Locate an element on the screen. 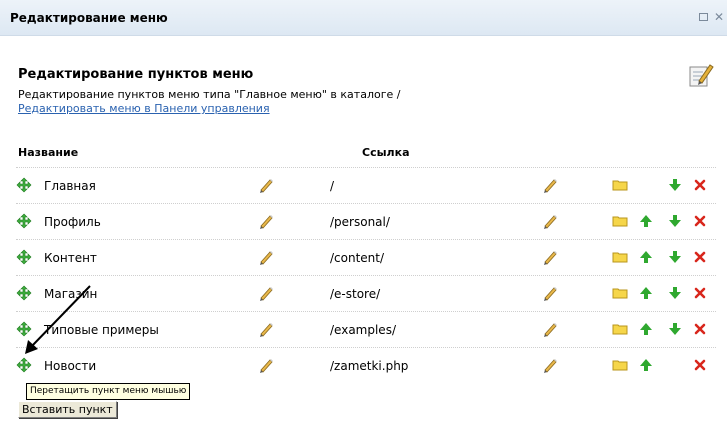 The image size is (727, 436). menu-item-link: /content/ is located at coordinates (357, 258).